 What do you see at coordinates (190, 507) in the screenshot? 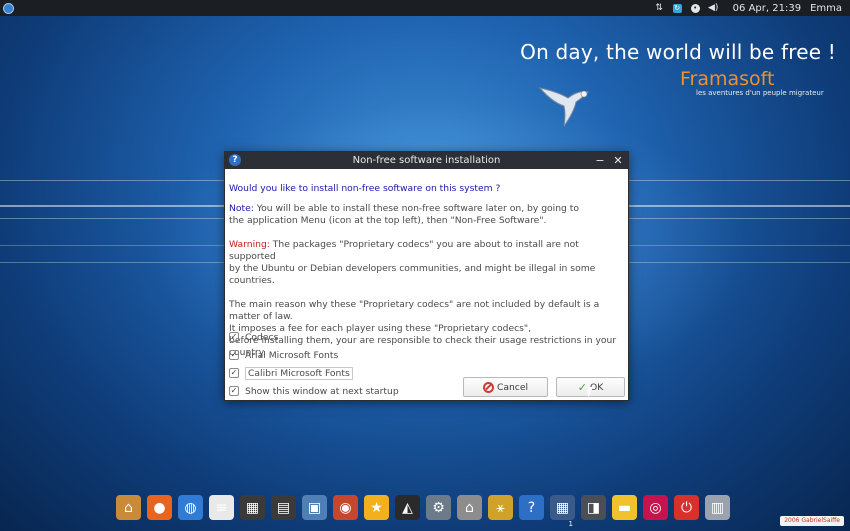
I see `web-browser-icon: ◍` at bounding box center [190, 507].